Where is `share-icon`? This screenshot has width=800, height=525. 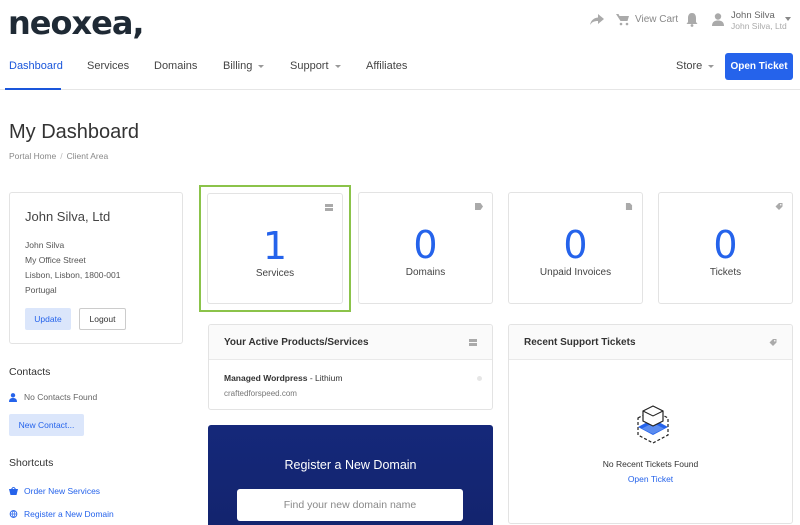 share-icon is located at coordinates (597, 20).